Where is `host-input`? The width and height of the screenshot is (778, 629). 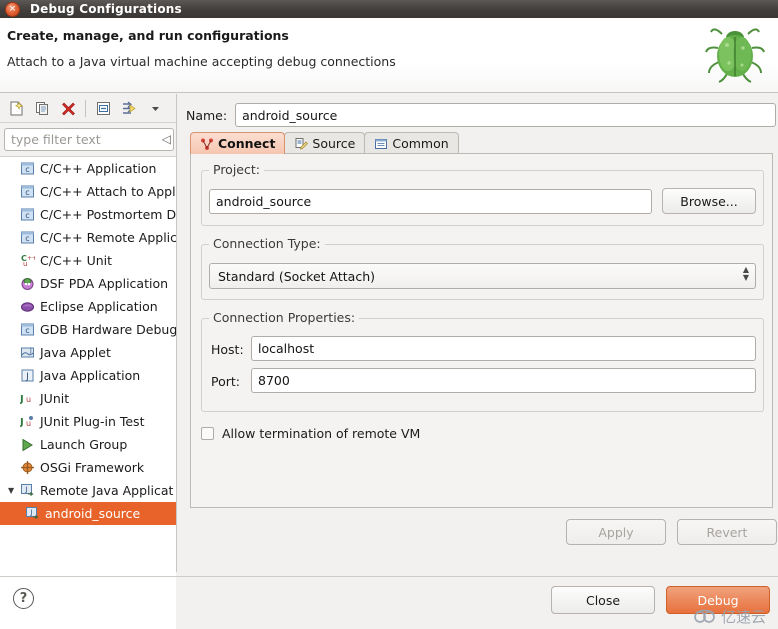
host-input is located at coordinates (503, 348).